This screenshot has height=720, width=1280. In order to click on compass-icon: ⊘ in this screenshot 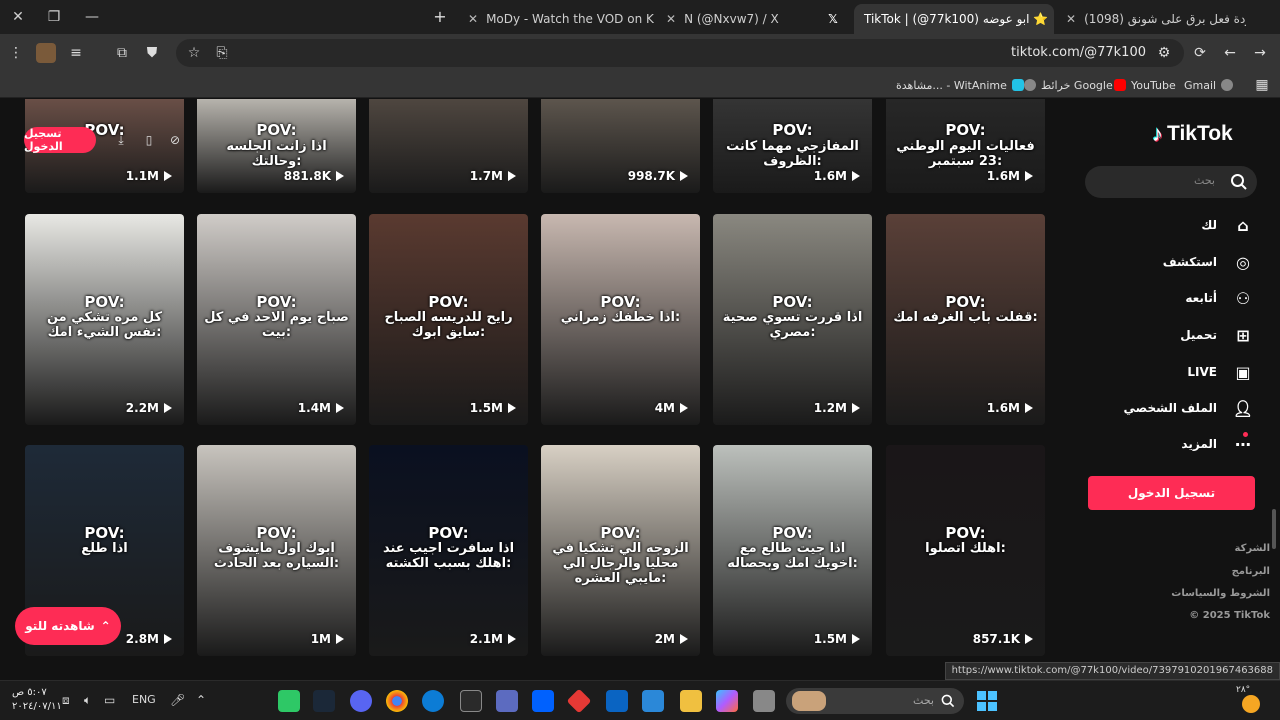, I will do `click(175, 140)`.